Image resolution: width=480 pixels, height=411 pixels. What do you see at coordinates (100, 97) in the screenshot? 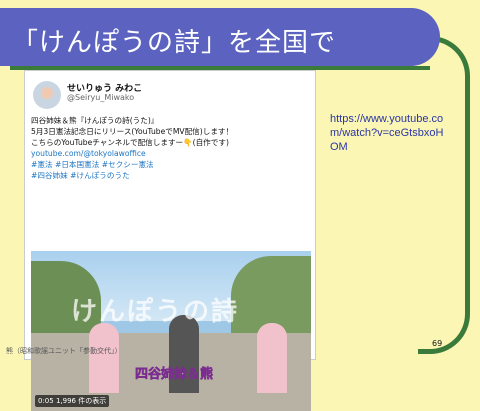
I see `user-id: @Seiryu_Miwako` at bounding box center [100, 97].